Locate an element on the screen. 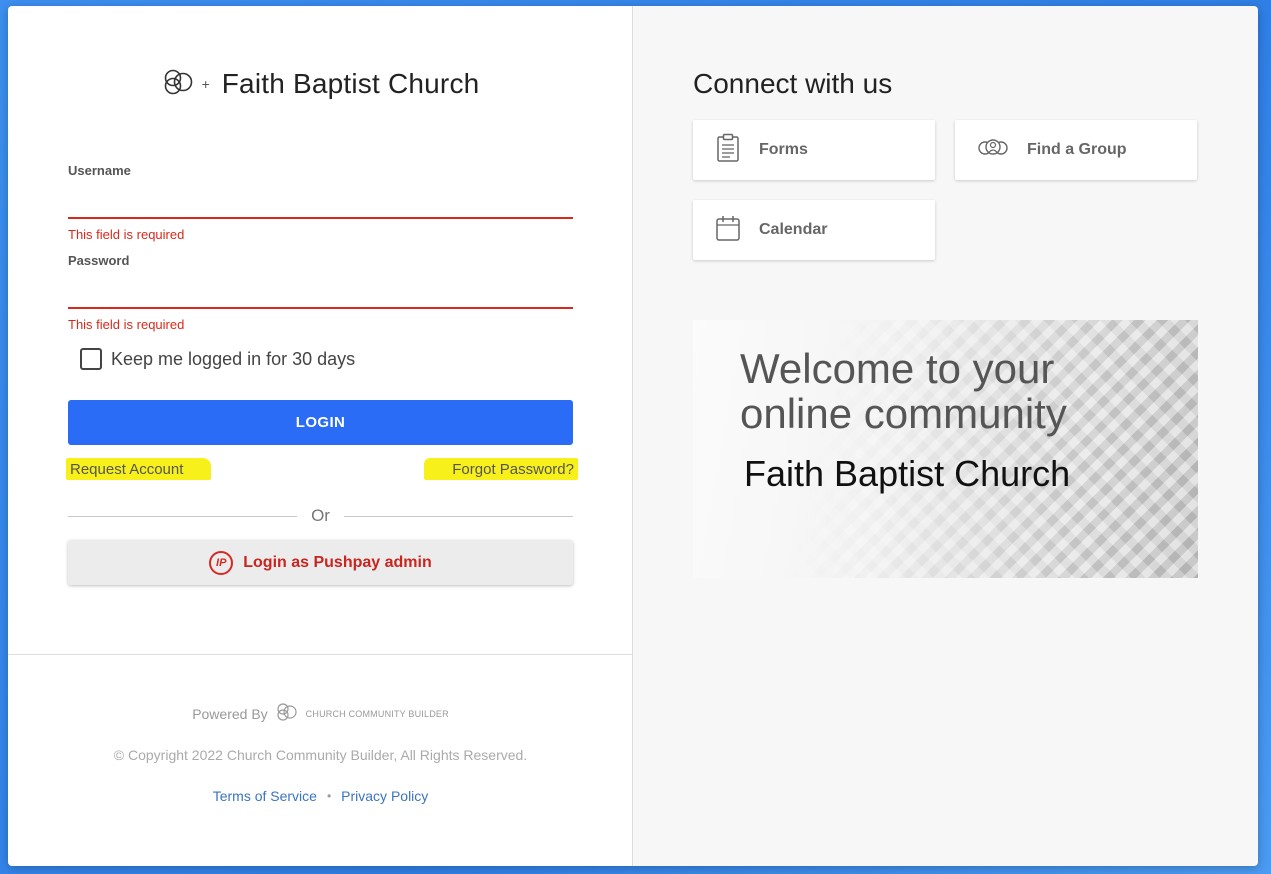 This screenshot has width=1271, height=874. privacy-policy-link: Privacy Policy is located at coordinates (384, 796).